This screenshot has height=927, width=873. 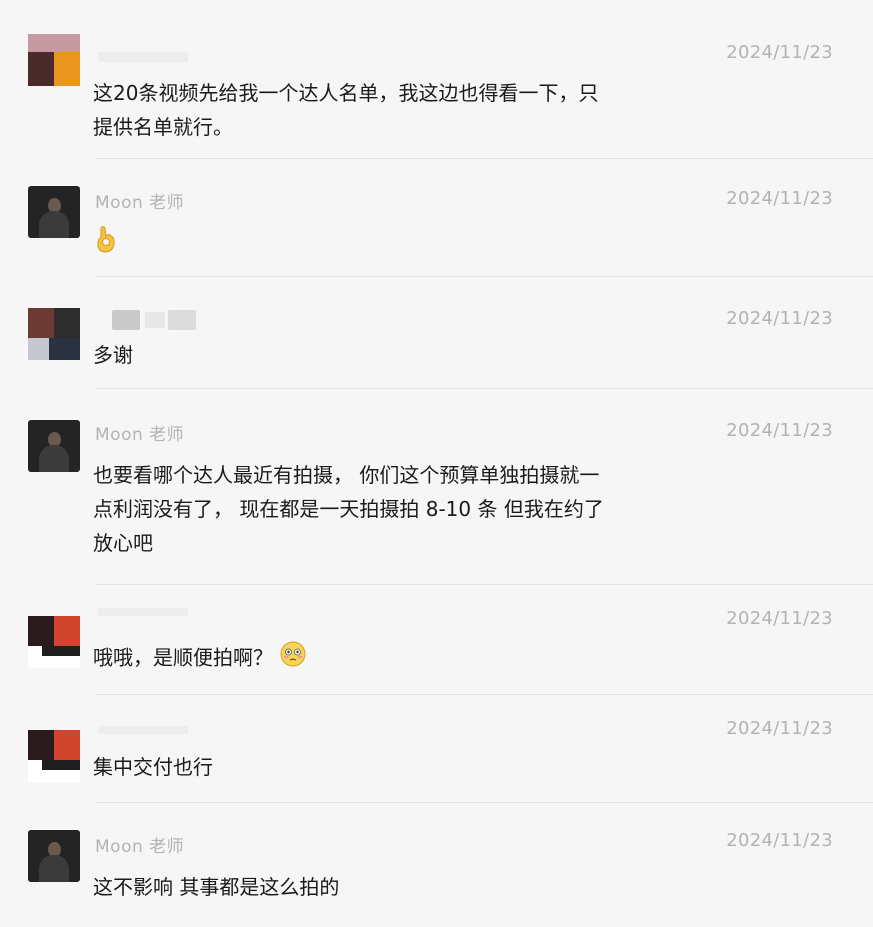 I want to click on message-item: 2024/11/23 哦哦，是顺便拍啊？, so click(x=436, y=641).